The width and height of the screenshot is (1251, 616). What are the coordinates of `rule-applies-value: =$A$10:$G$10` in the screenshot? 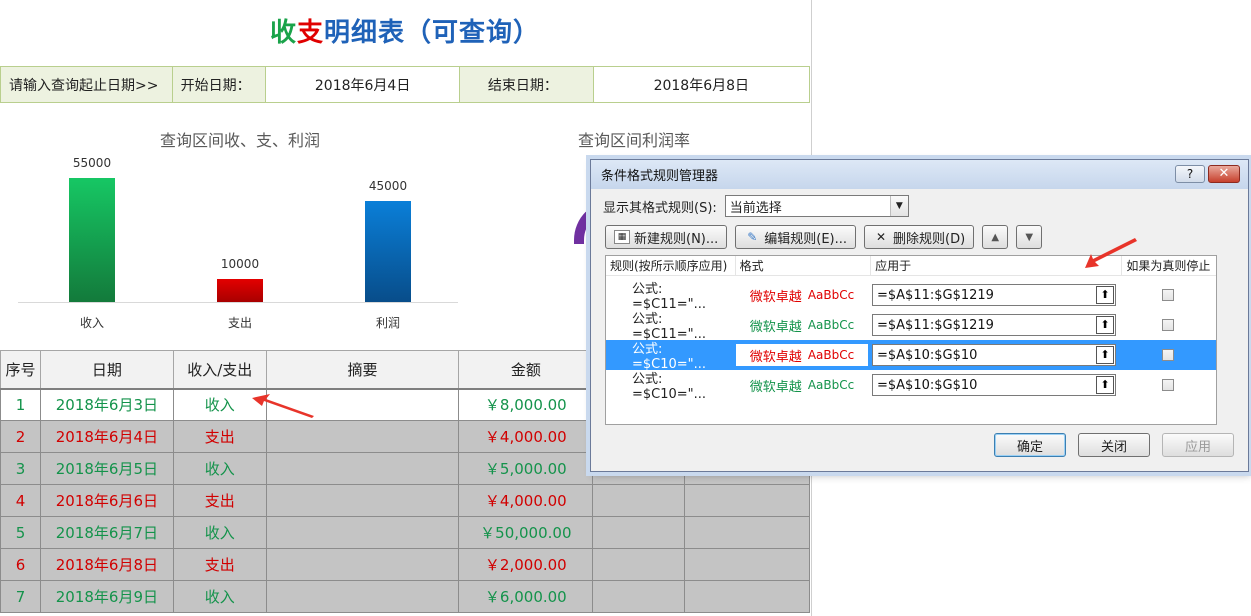 It's located at (927, 355).